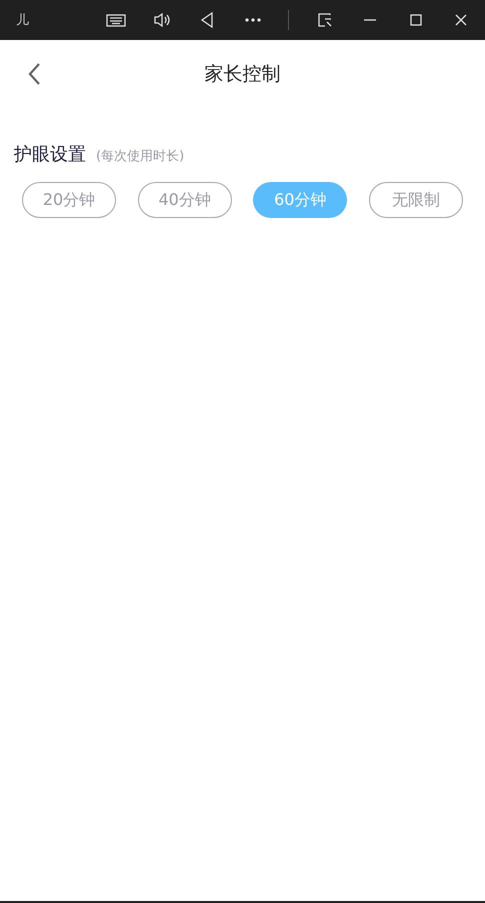 This screenshot has height=903, width=485. What do you see at coordinates (300, 200) in the screenshot?
I see `duration-option: 60分钟` at bounding box center [300, 200].